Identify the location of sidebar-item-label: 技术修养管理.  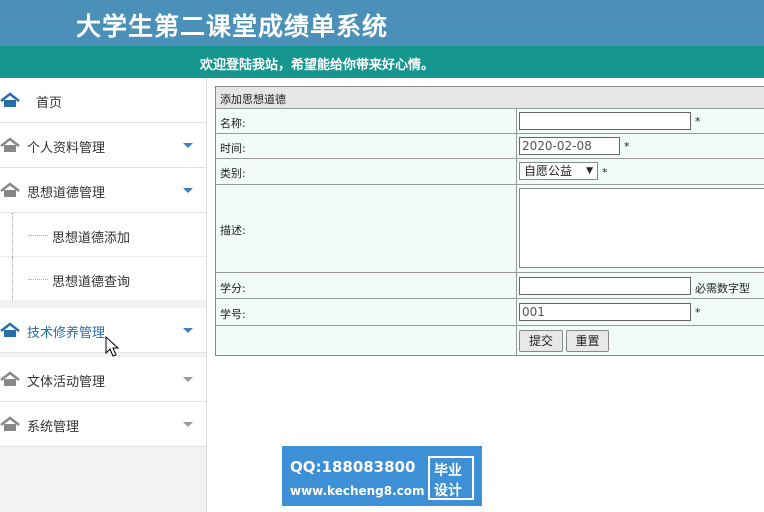
(66, 333).